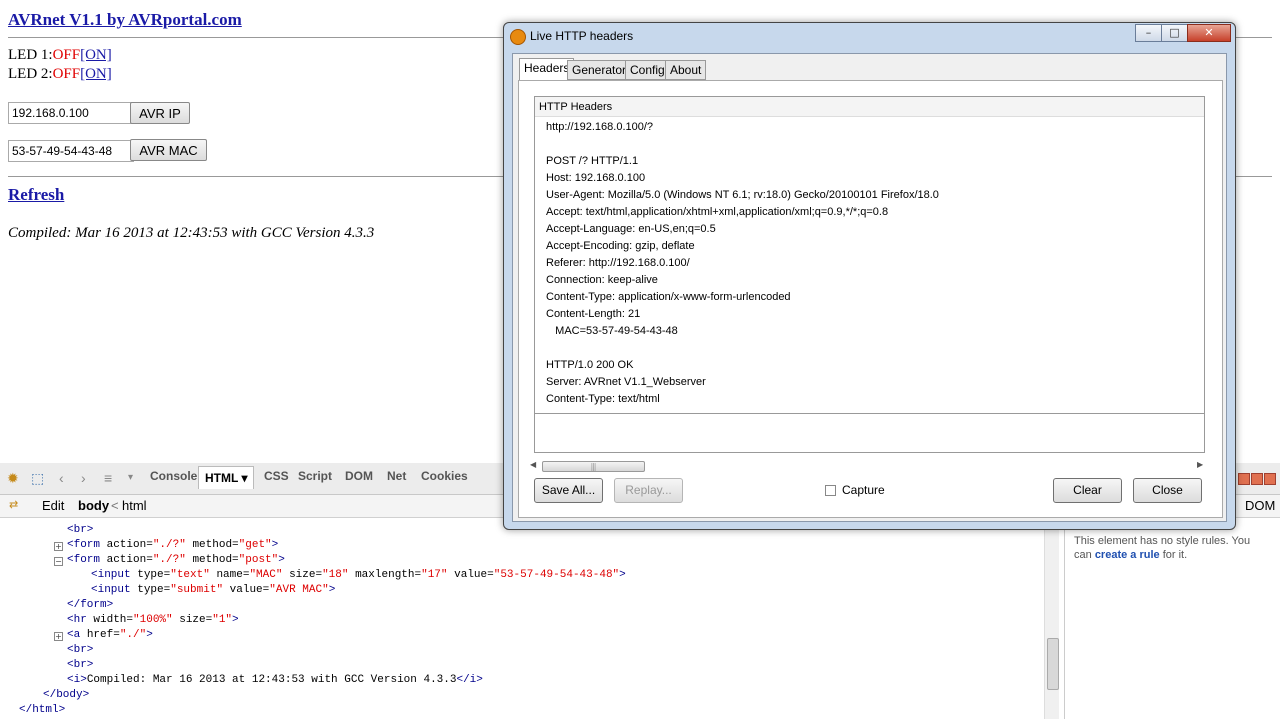  Describe the element at coordinates (518, 37) in the screenshot. I see `app-logo-icon` at that location.